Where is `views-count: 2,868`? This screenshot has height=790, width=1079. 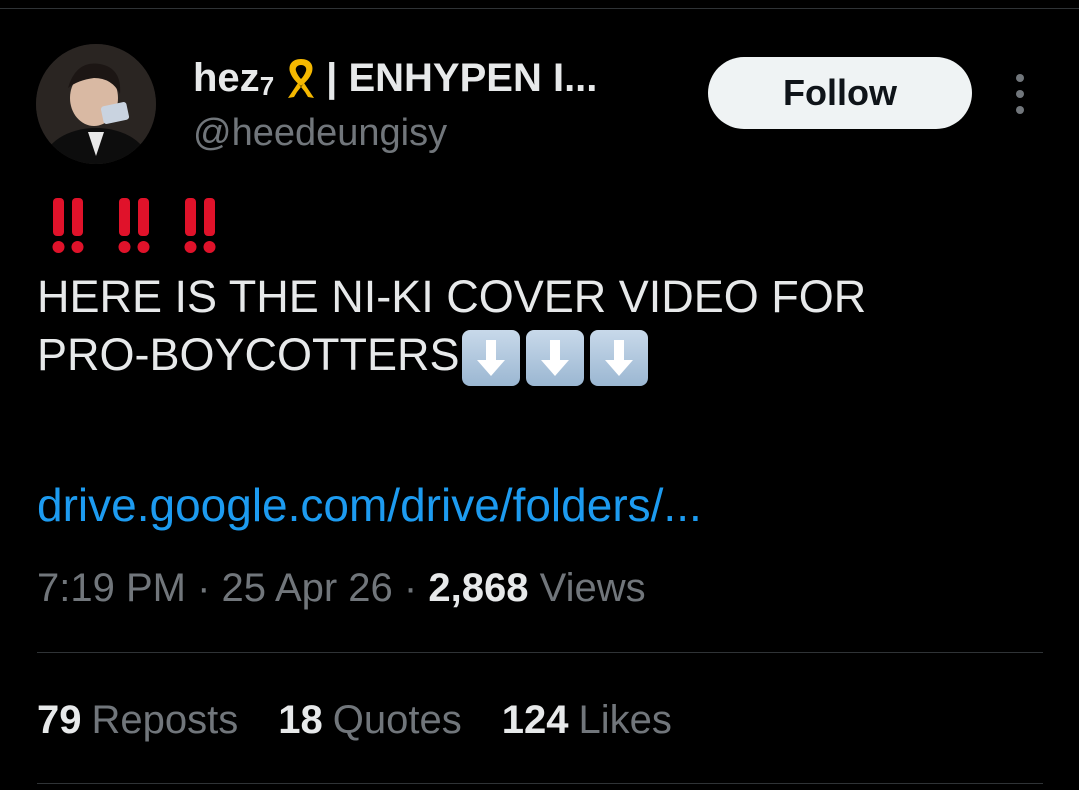
views-count: 2,868 is located at coordinates (478, 588).